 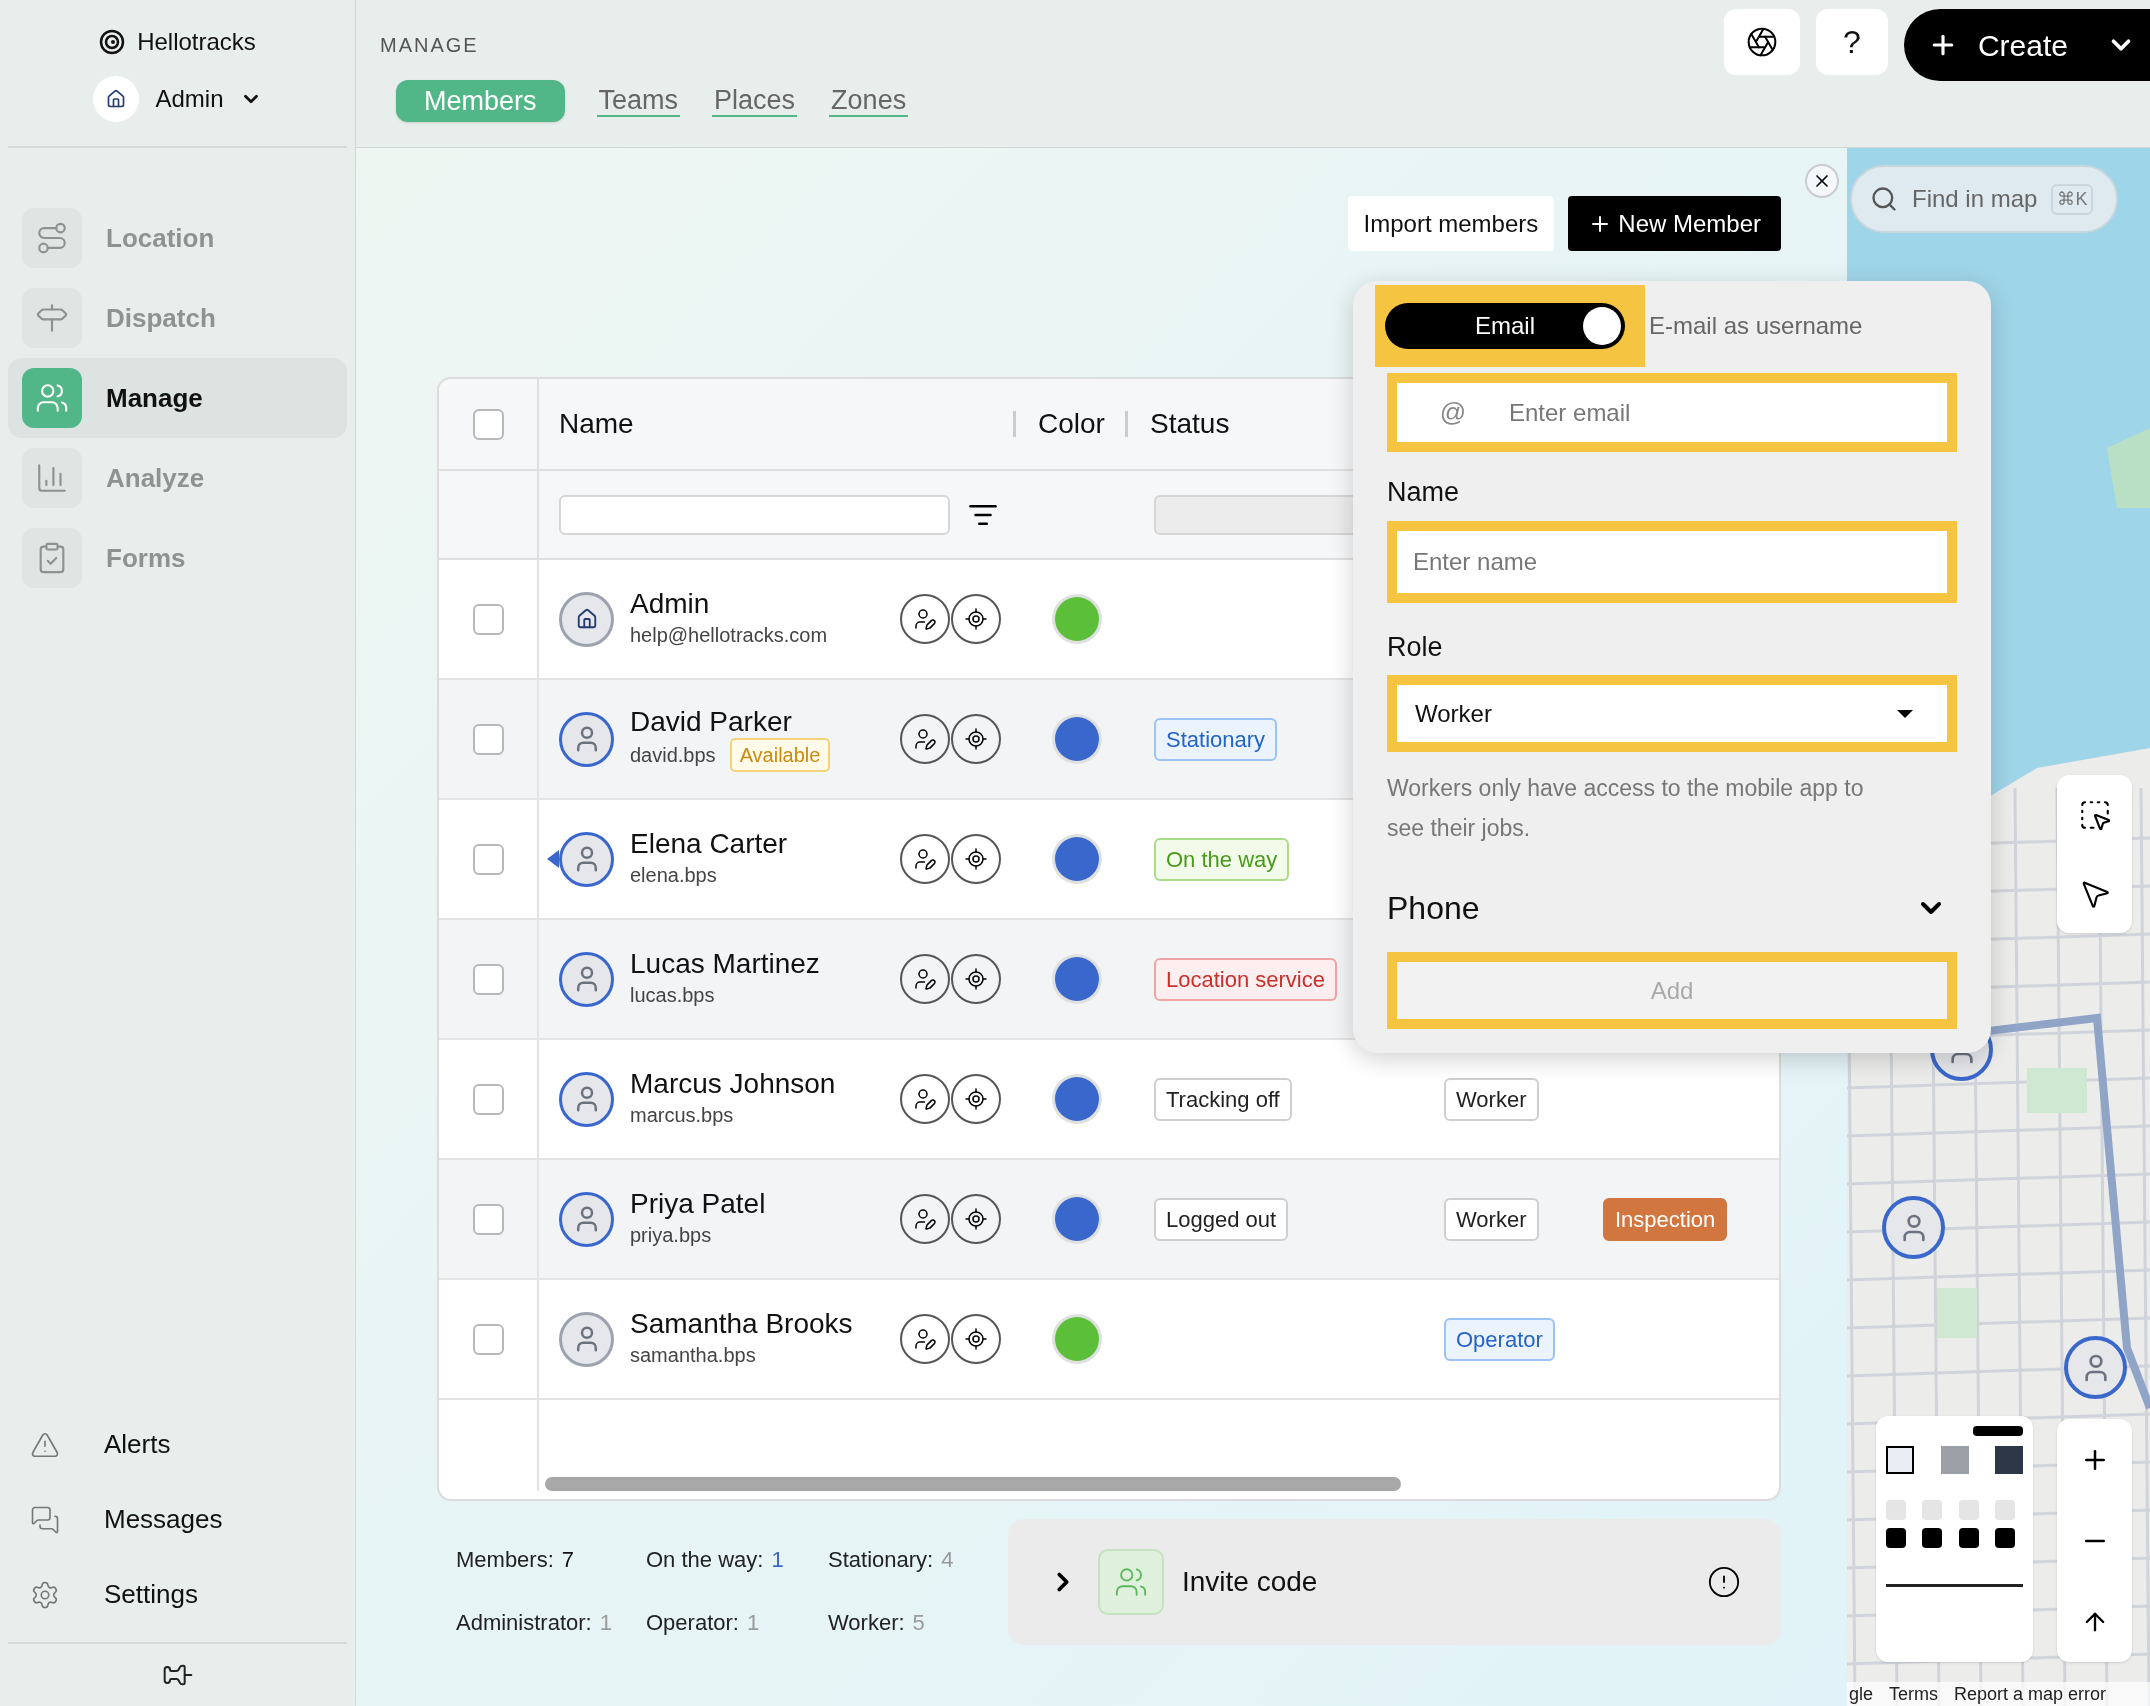 What do you see at coordinates (596, 424) in the screenshot?
I see `column-header: Name` at bounding box center [596, 424].